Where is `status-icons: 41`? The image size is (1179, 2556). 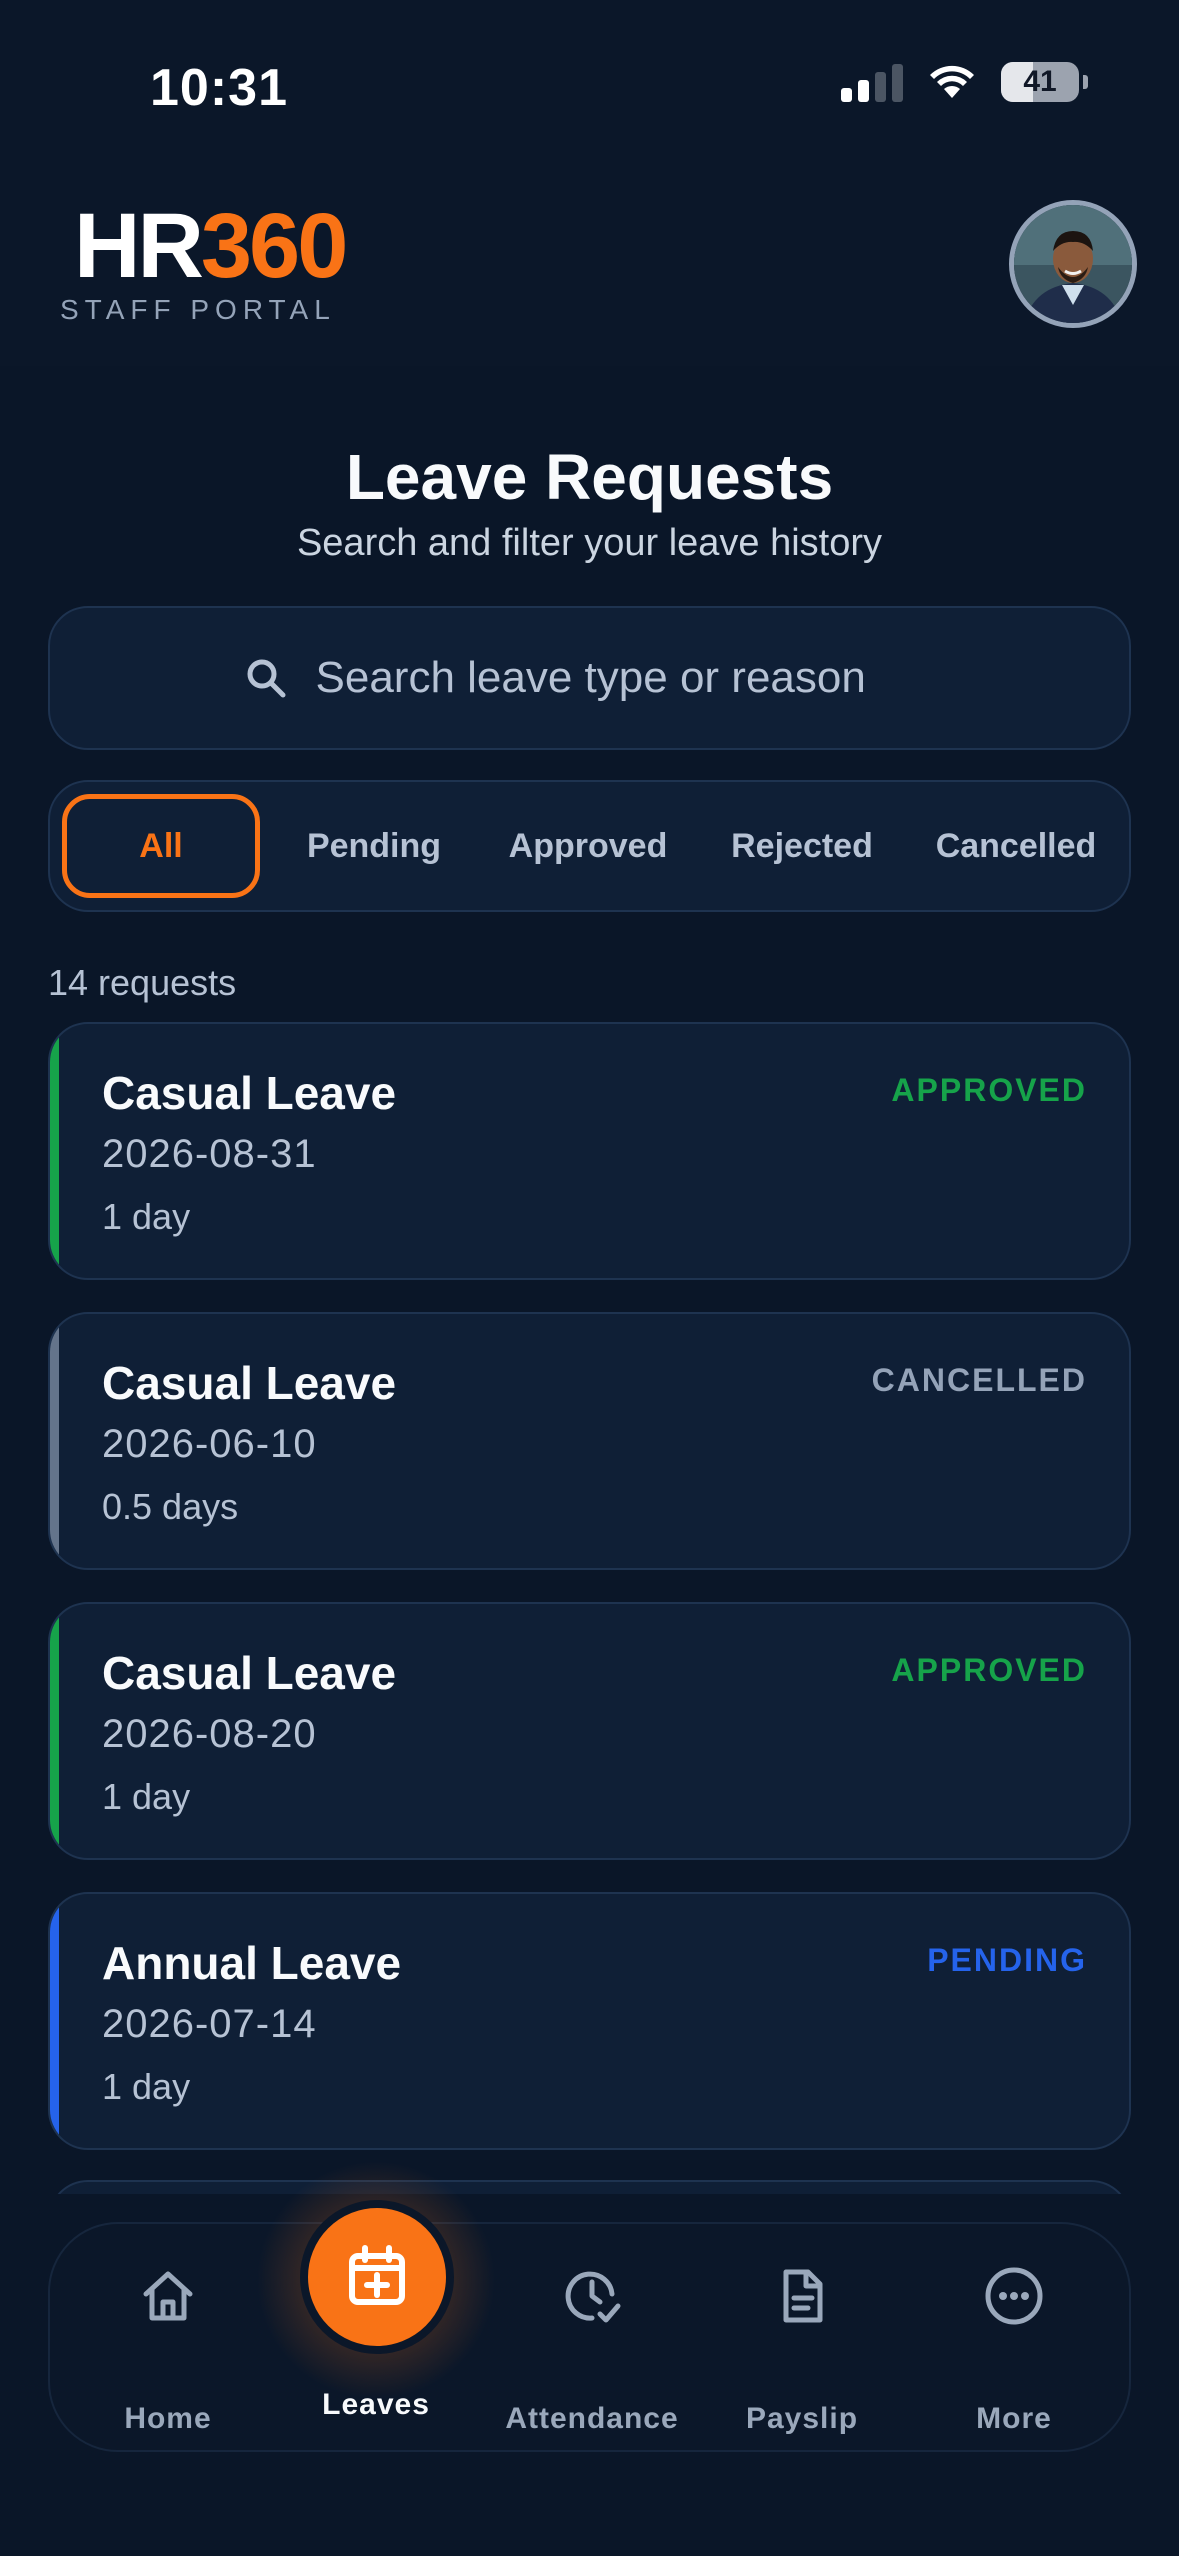 status-icons: 41 is located at coordinates (964, 82).